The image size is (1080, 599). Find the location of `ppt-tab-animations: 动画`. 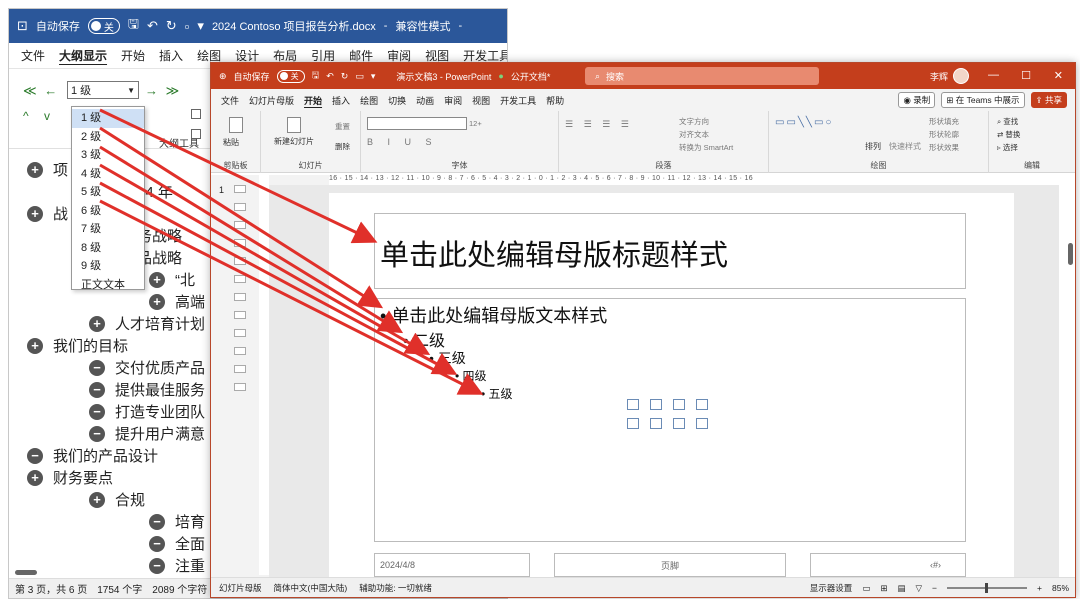

ppt-tab-animations: 动画 is located at coordinates (425, 100).